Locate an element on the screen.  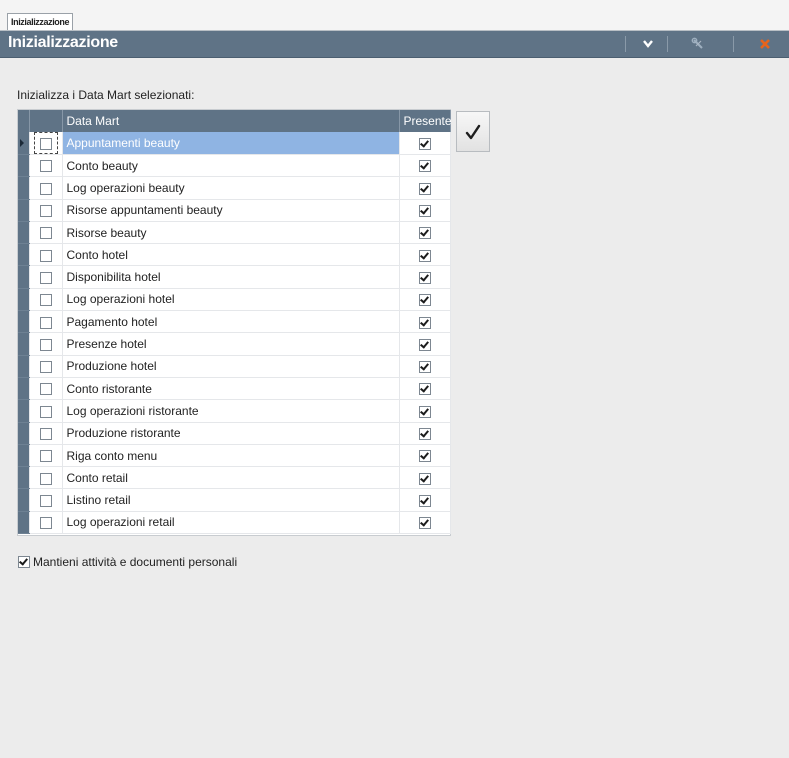
settings-button is located at coordinates (698, 44).